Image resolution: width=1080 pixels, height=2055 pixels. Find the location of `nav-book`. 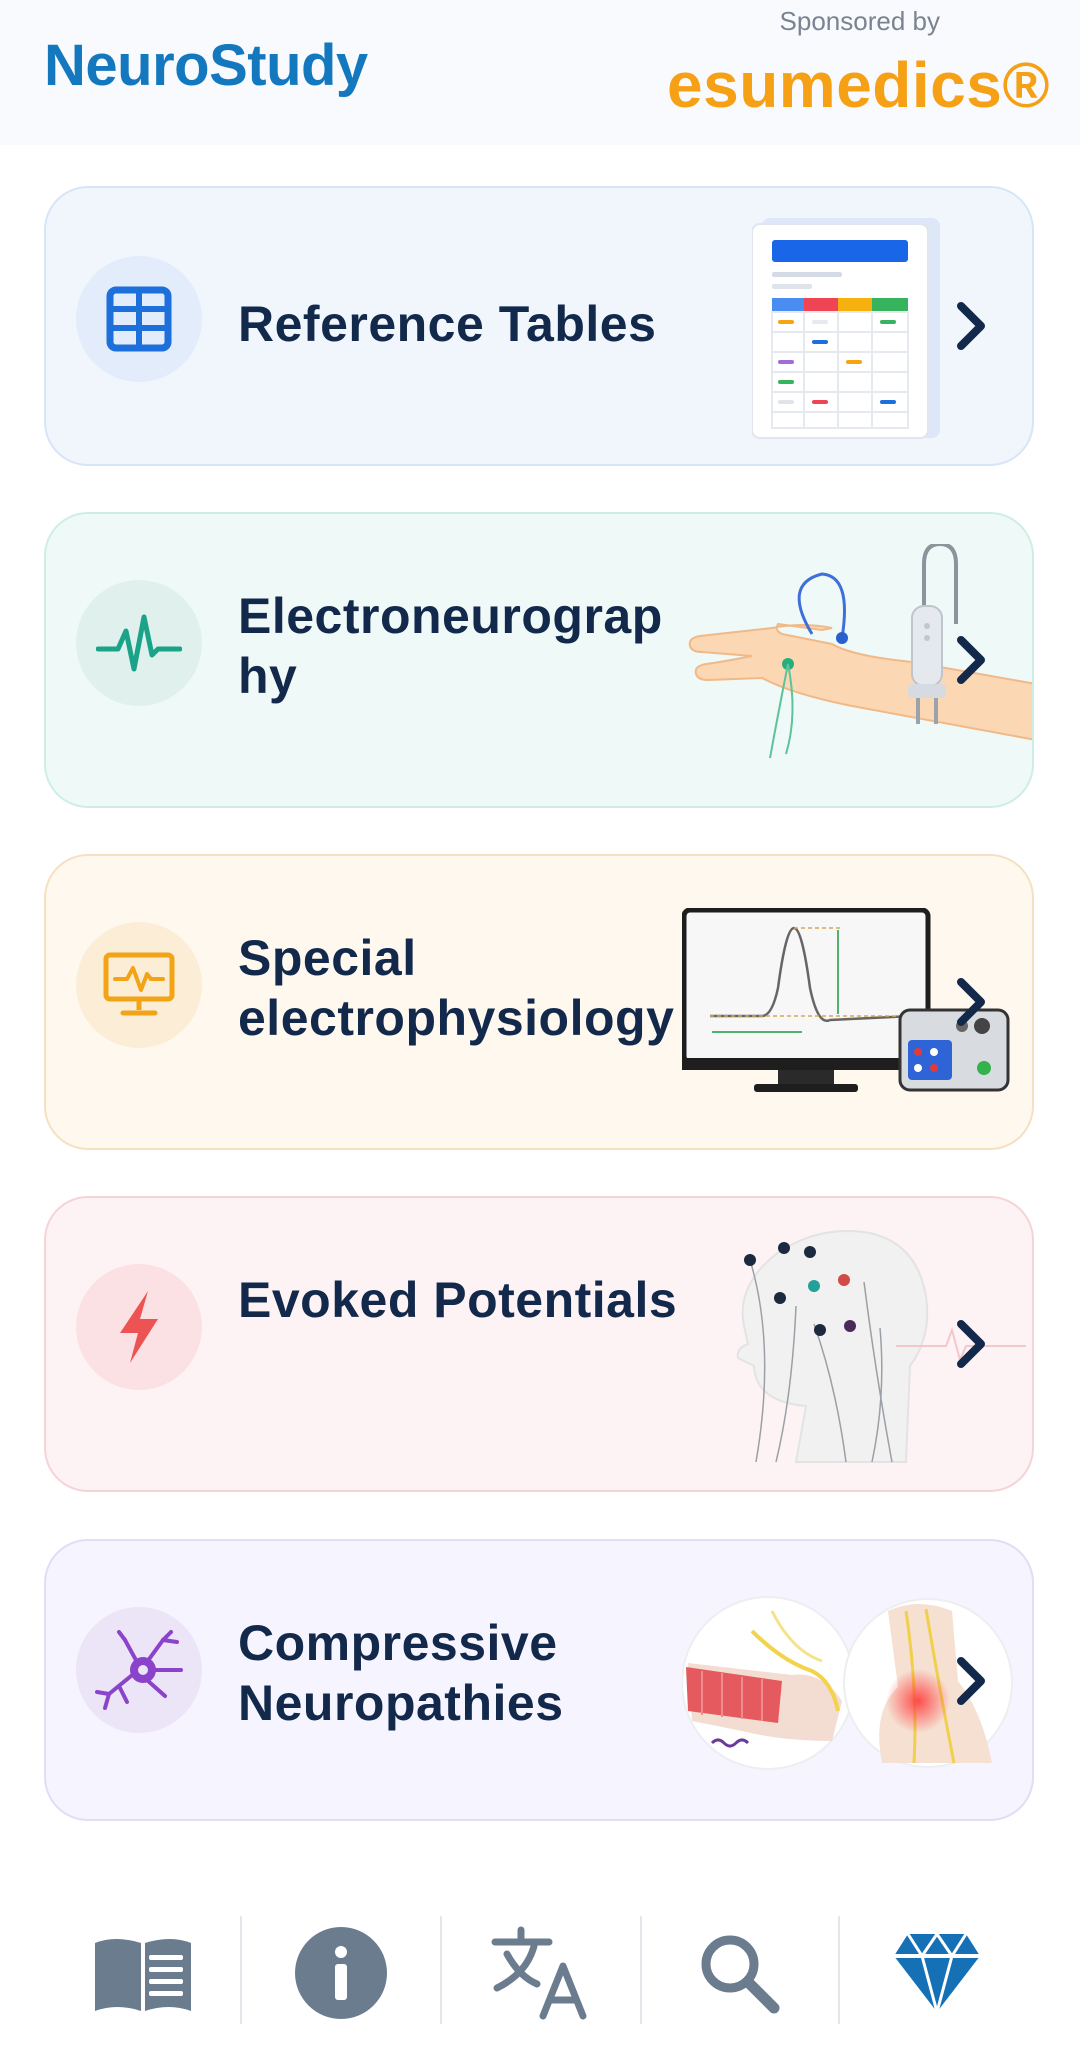

nav-book is located at coordinates (143, 1972).